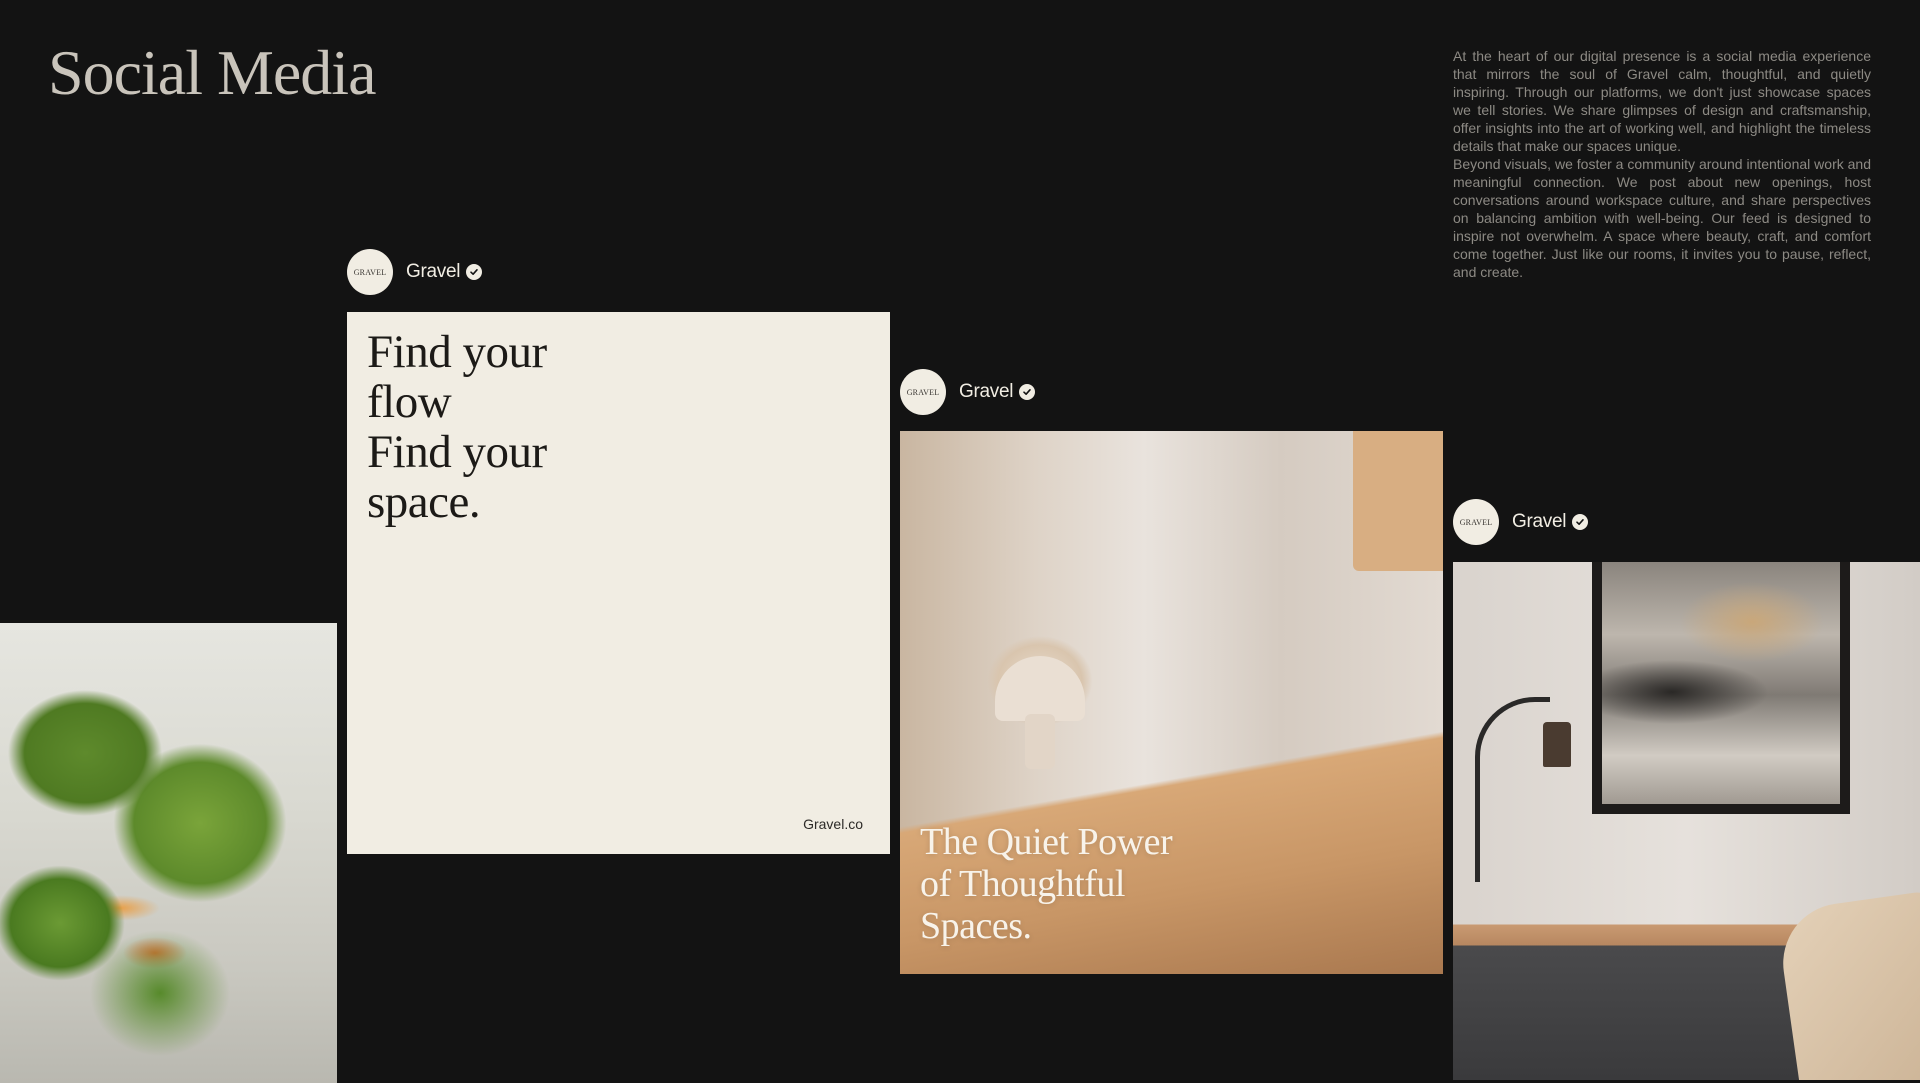 The image size is (1920, 1083). I want to click on headline-line: The Quiet Power, so click(1046, 842).